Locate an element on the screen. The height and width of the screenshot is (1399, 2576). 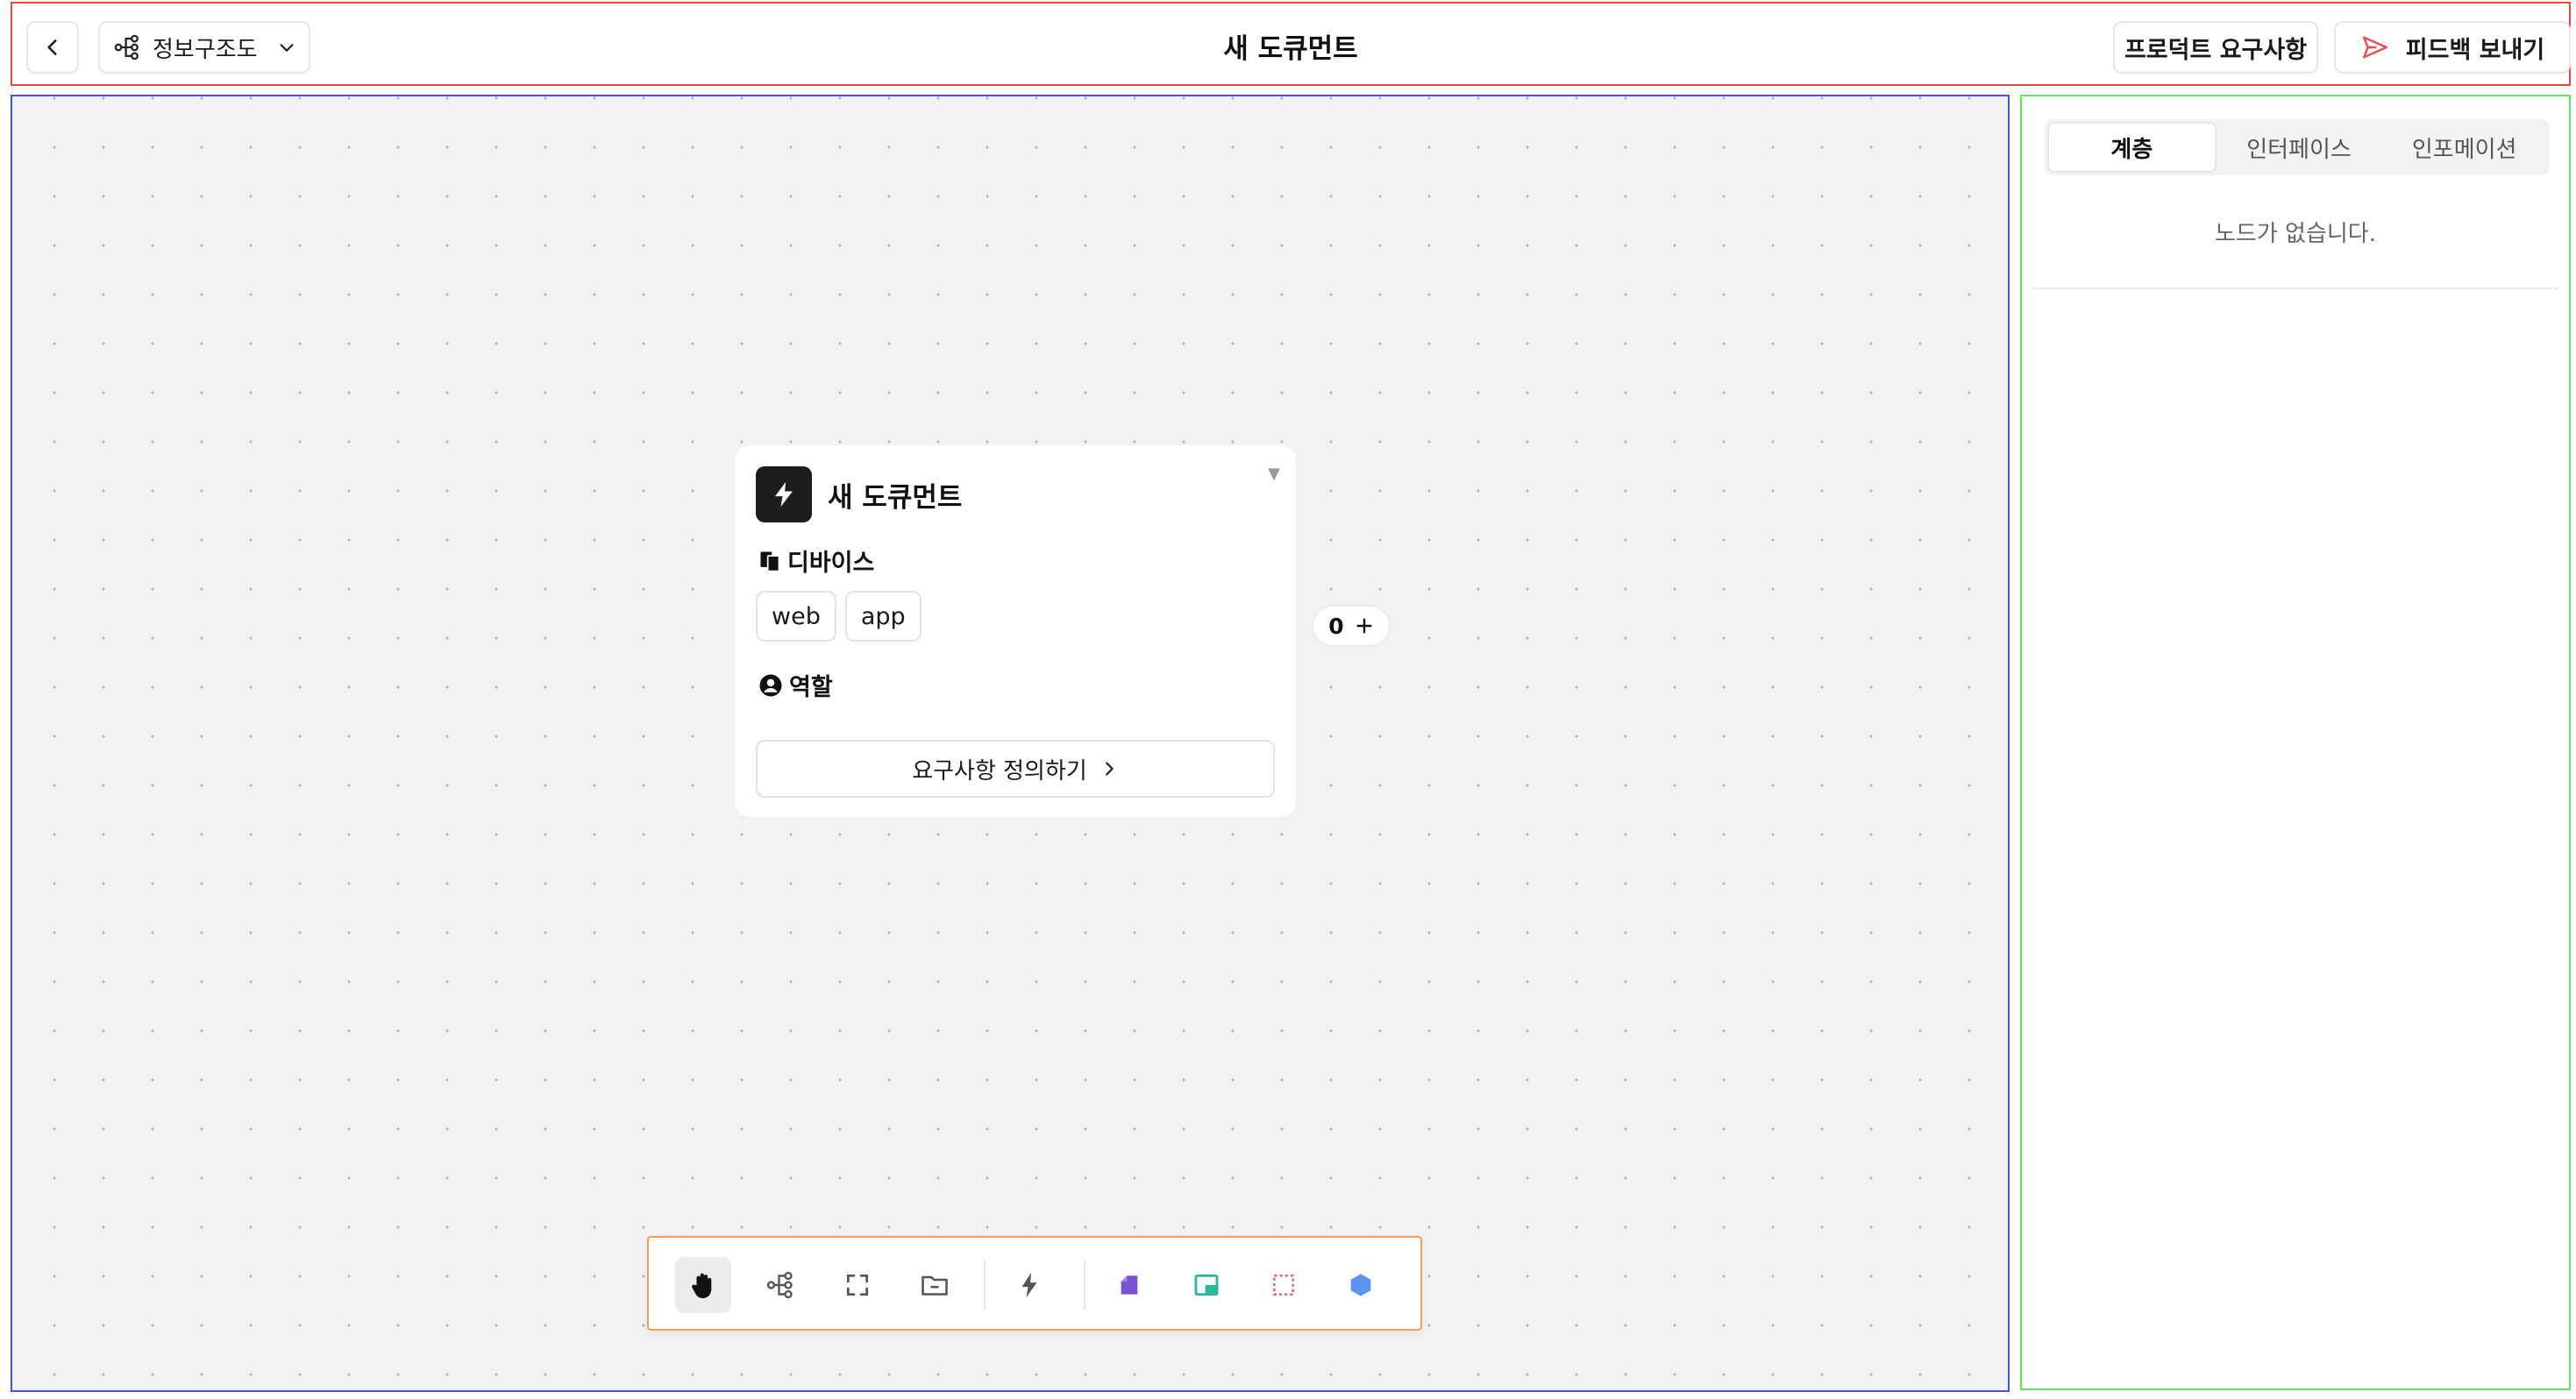
chevron-left-icon is located at coordinates (52, 47).